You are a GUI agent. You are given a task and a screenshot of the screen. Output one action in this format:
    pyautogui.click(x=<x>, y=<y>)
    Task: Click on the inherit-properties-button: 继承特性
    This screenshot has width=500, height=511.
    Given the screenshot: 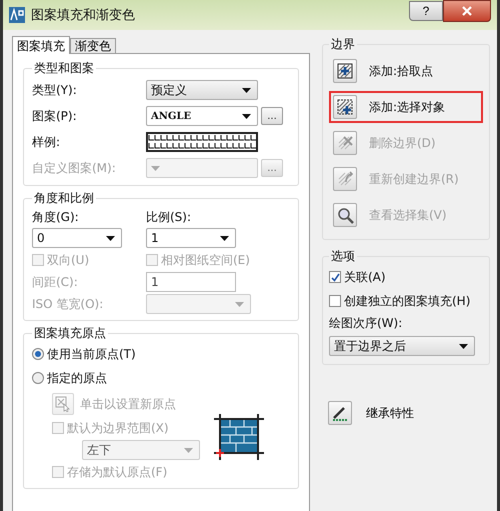 What is the action you would take?
    pyautogui.click(x=406, y=399)
    